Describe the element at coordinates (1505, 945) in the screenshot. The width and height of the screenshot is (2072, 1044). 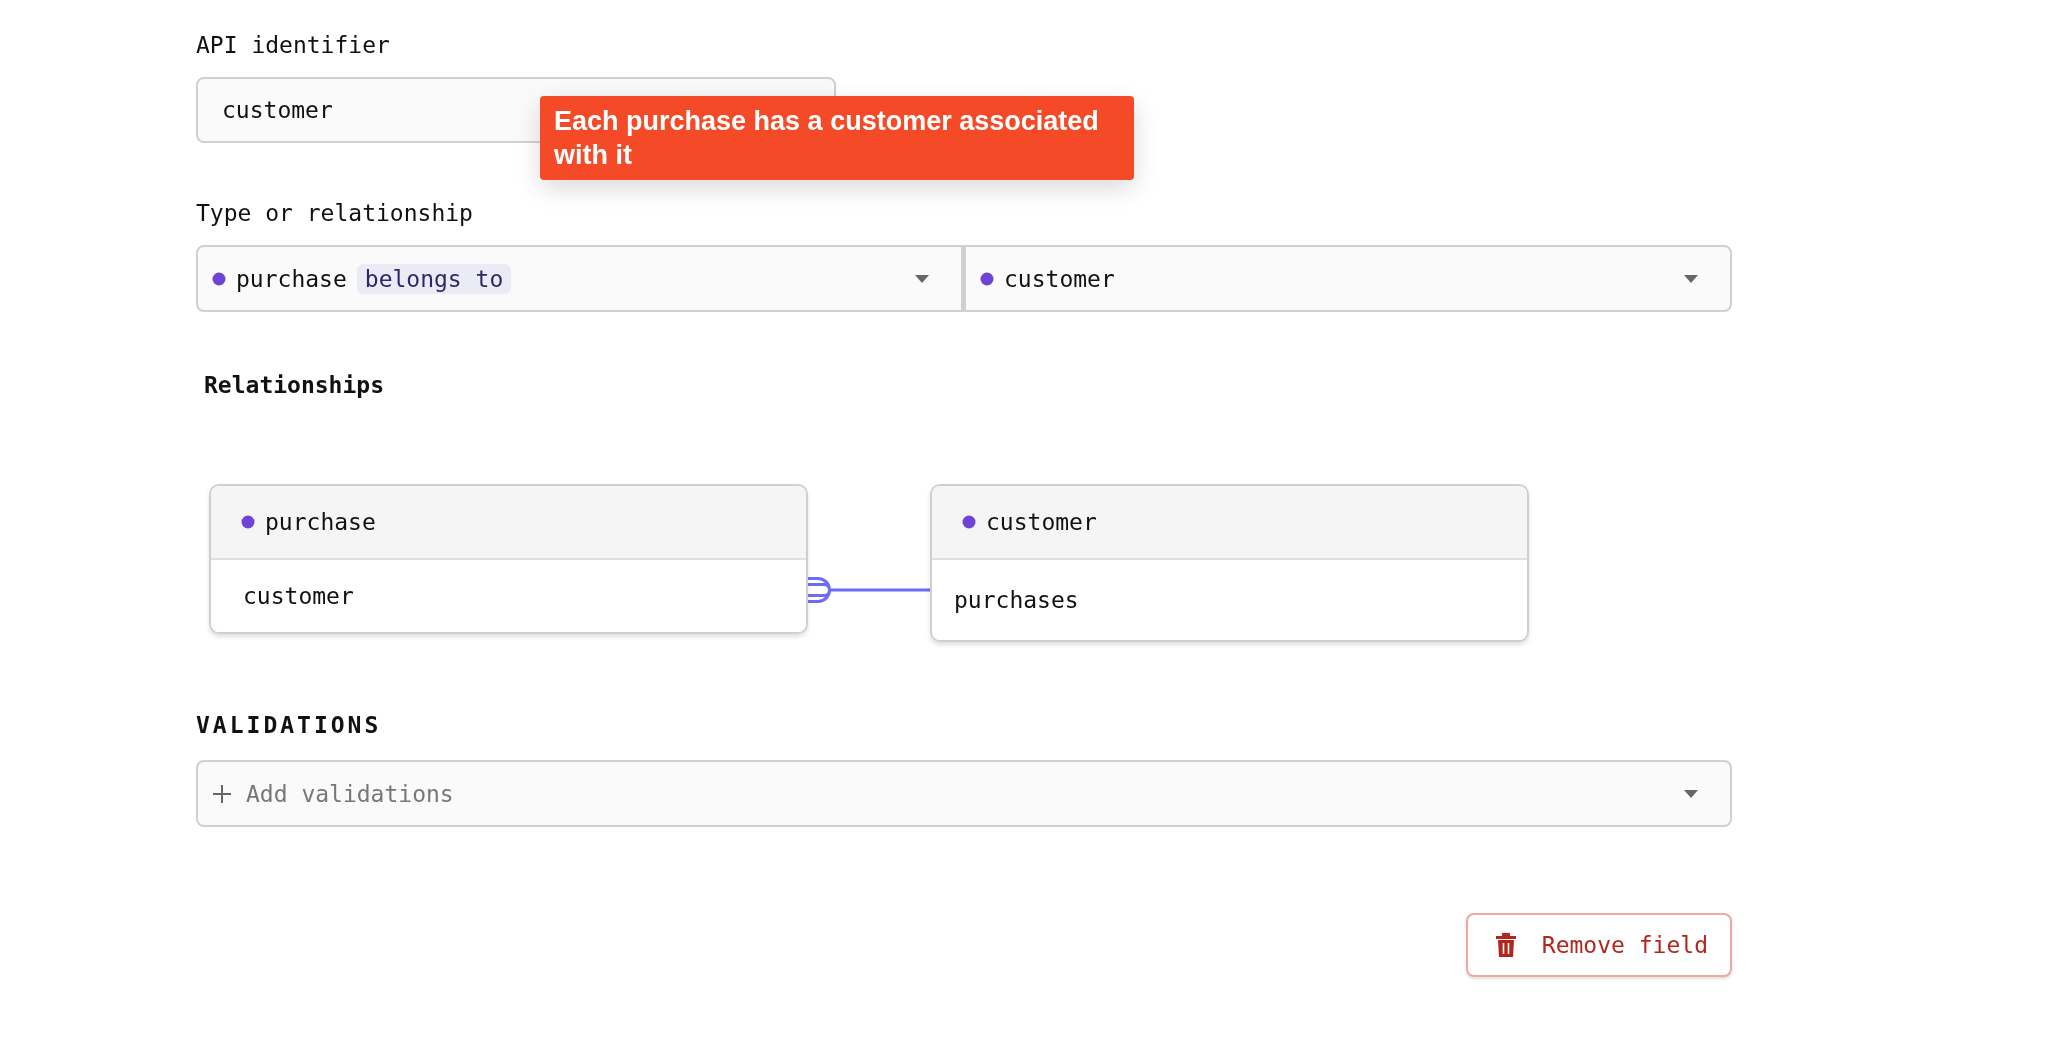
I see `trash-icon` at that location.